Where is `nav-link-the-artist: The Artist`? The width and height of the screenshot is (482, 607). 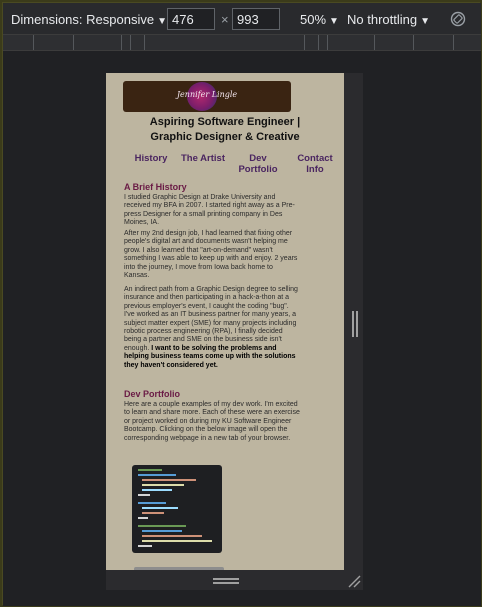 nav-link-the-artist: The Artist is located at coordinates (203, 158).